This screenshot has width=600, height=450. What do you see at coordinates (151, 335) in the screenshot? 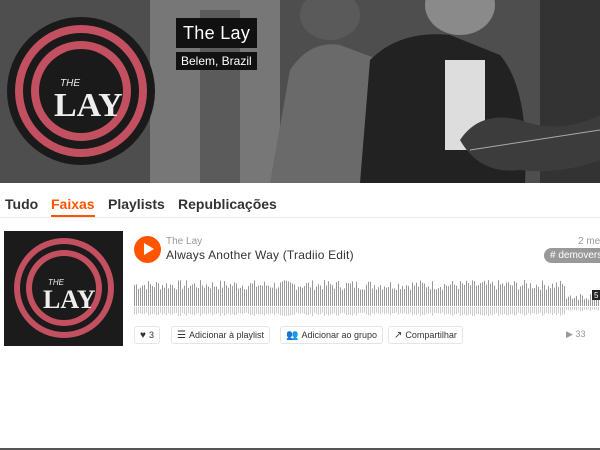
I see `like-count: 3` at bounding box center [151, 335].